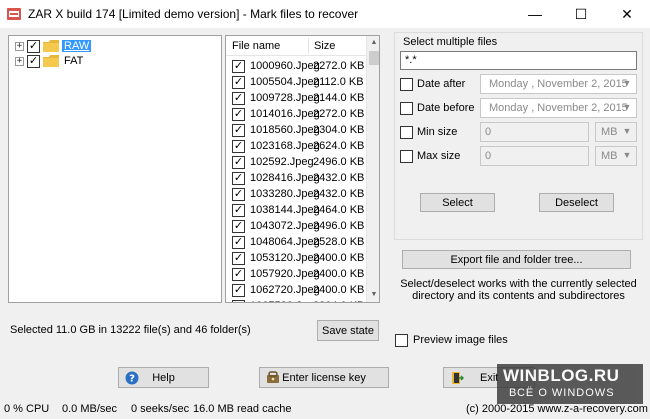  I want to click on scroll-thumb, so click(374, 58).